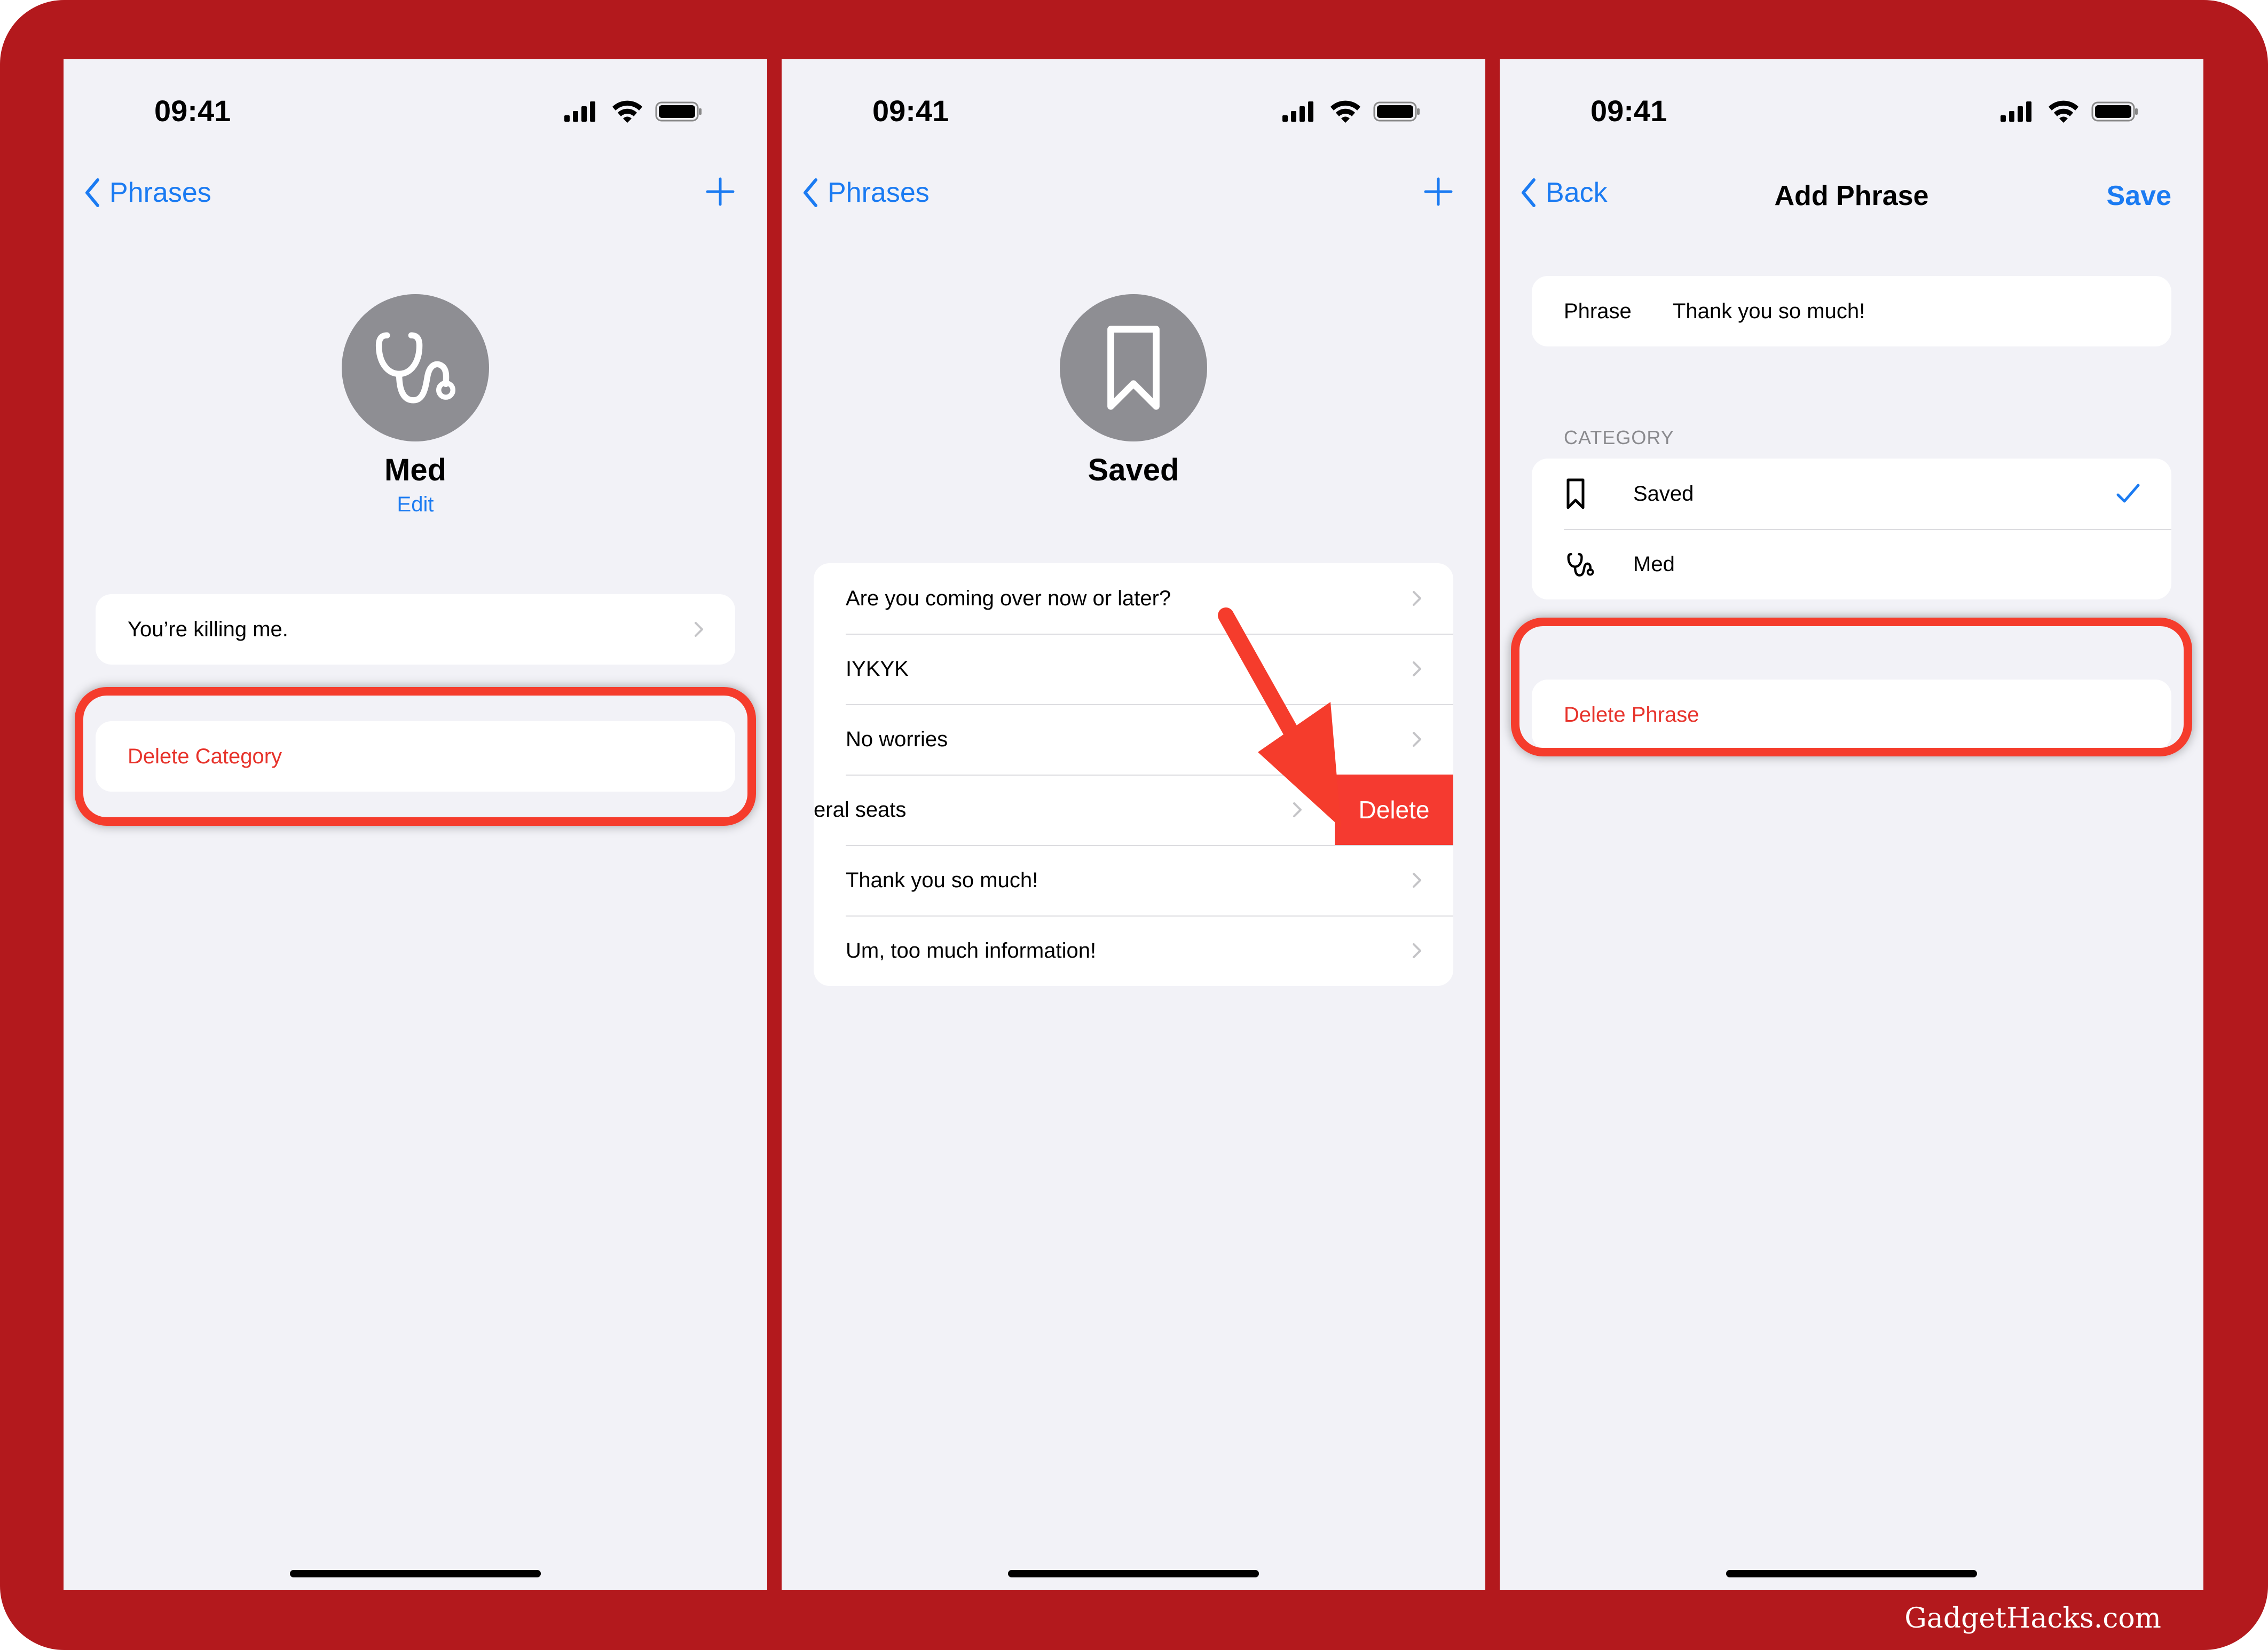 The height and width of the screenshot is (1650, 2268). I want to click on page-title: Add Phrase, so click(1851, 195).